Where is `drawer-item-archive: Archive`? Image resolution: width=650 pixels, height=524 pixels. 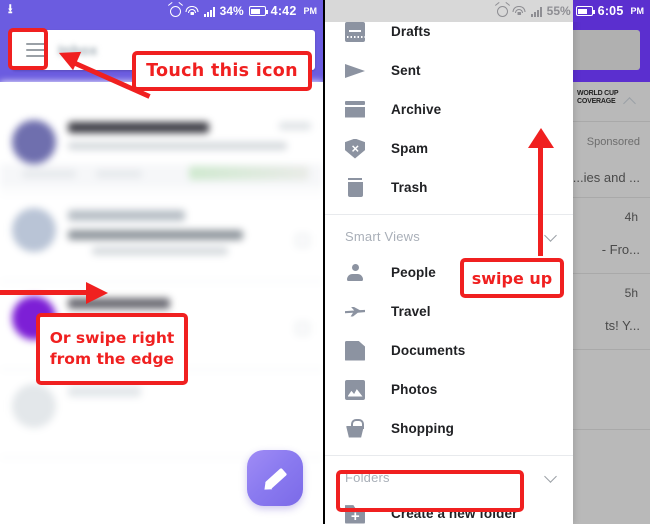
drawer-item-archive: Archive is located at coordinates (449, 109).